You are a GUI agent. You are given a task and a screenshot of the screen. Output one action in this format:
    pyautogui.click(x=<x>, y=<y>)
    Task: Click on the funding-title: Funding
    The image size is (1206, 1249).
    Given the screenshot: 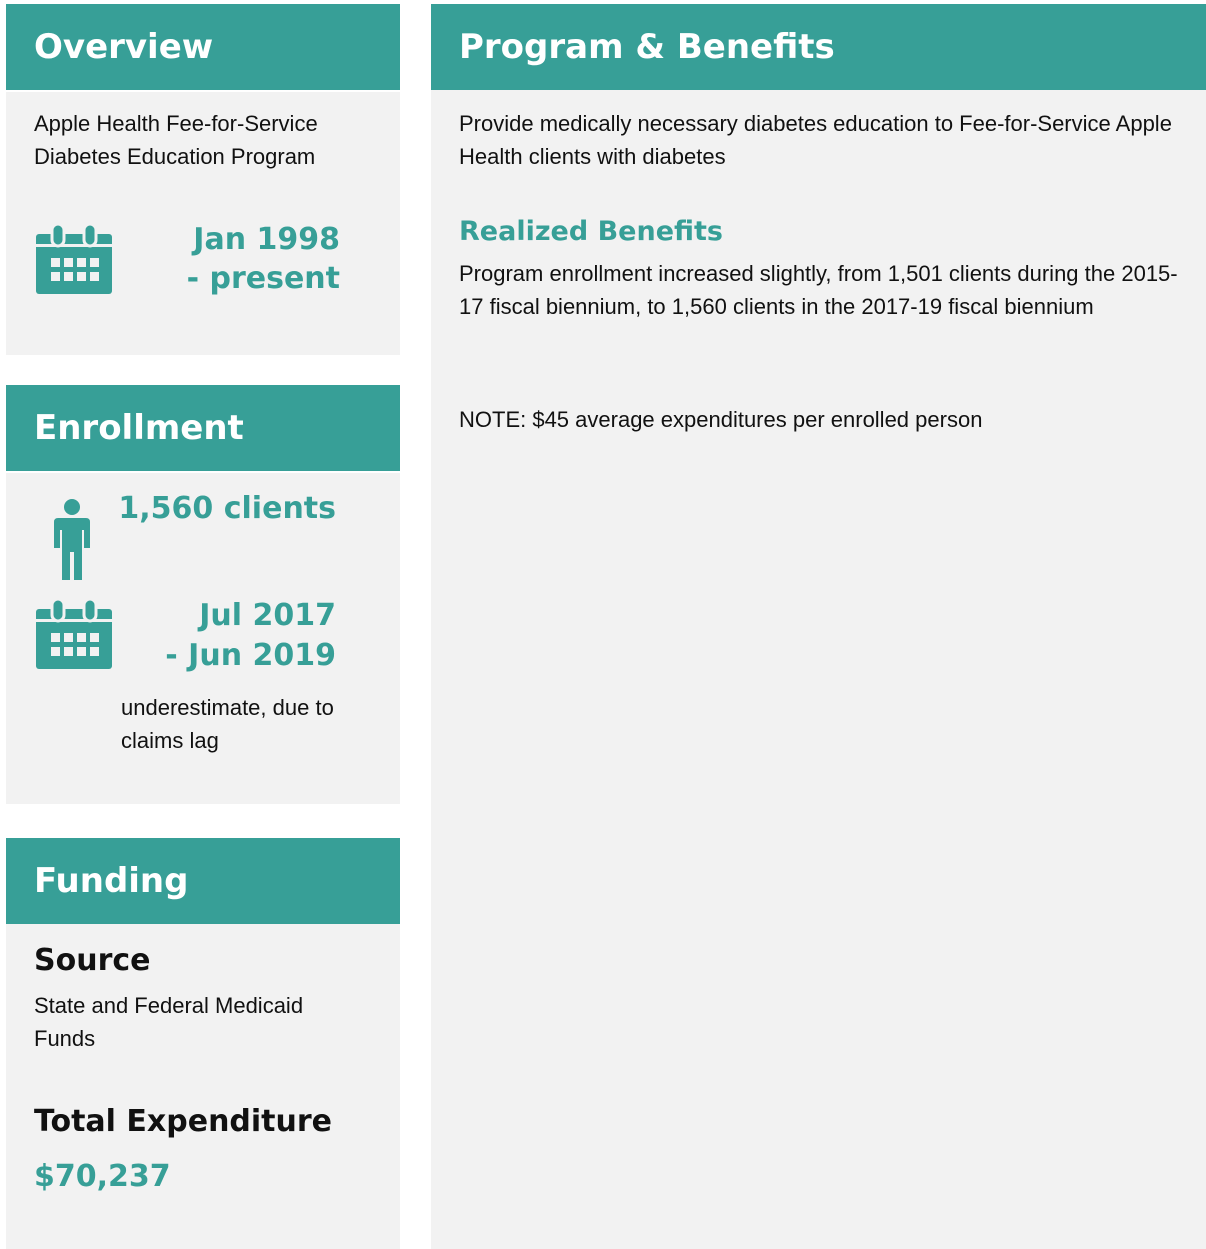 What is the action you would take?
    pyautogui.click(x=111, y=881)
    